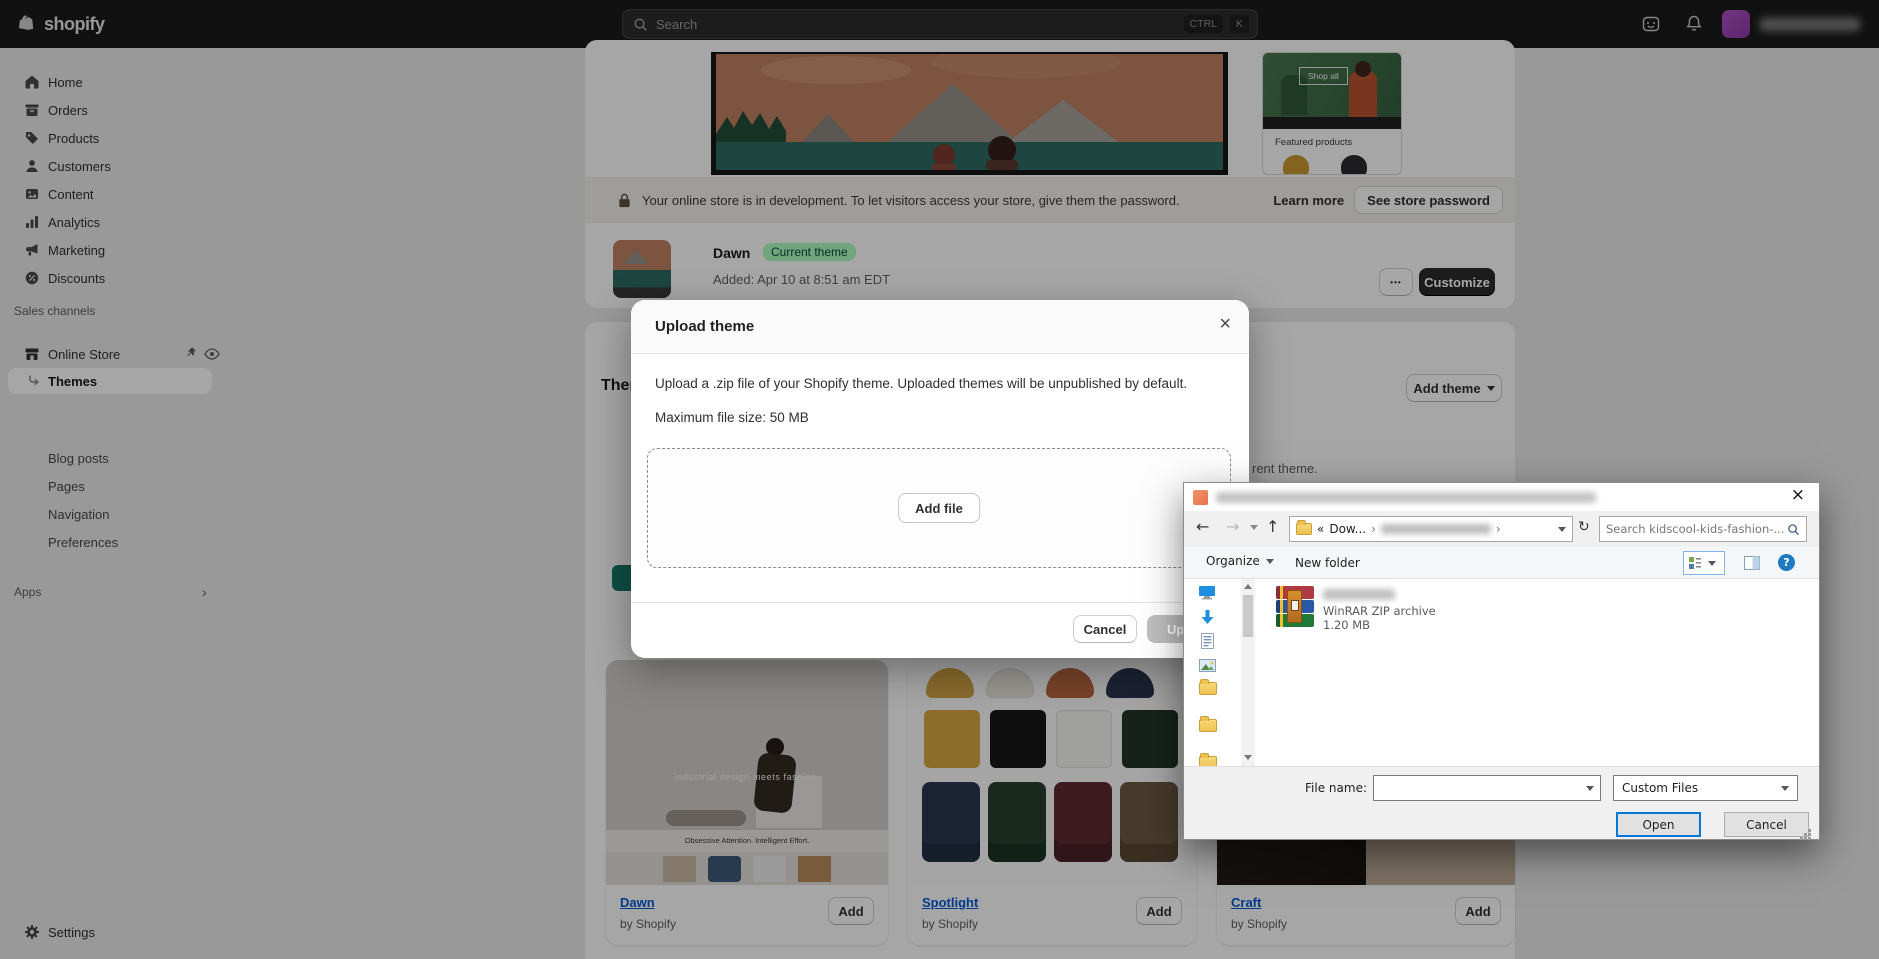  I want to click on file-name-field-label: File name:, so click(1336, 788).